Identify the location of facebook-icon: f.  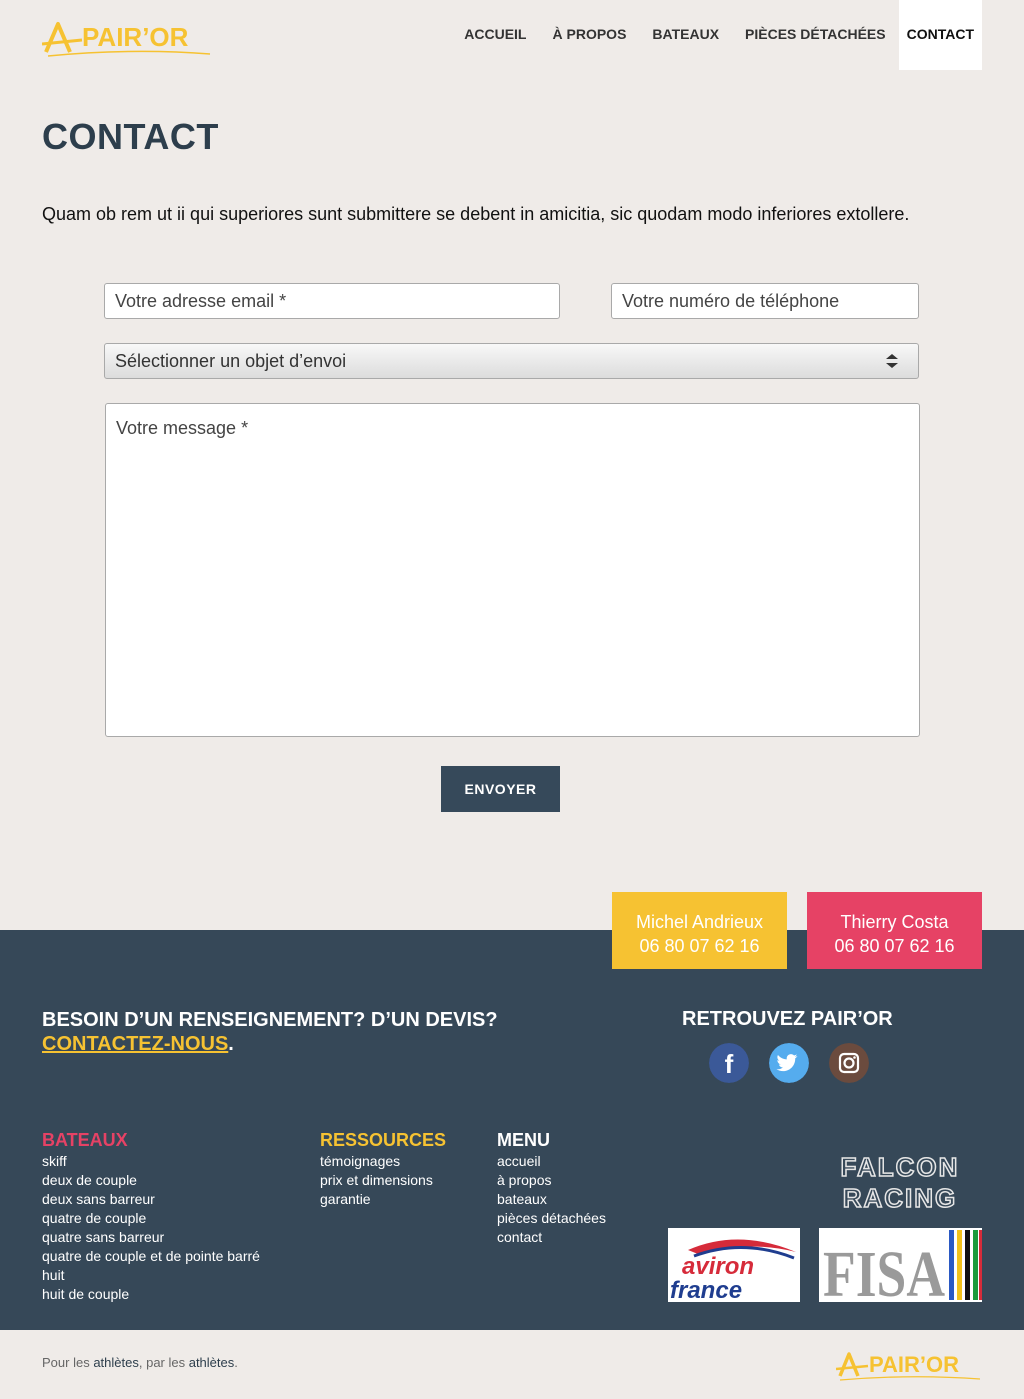
(729, 1063).